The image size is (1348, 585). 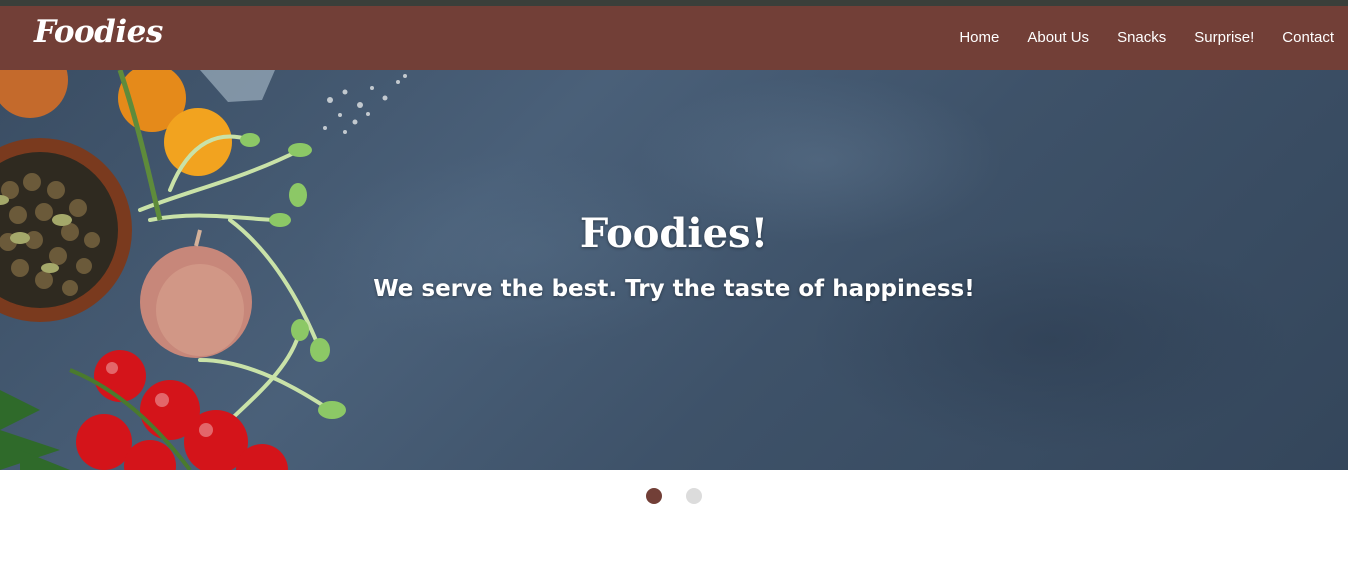 What do you see at coordinates (979, 38) in the screenshot?
I see `nav-home-link: Home` at bounding box center [979, 38].